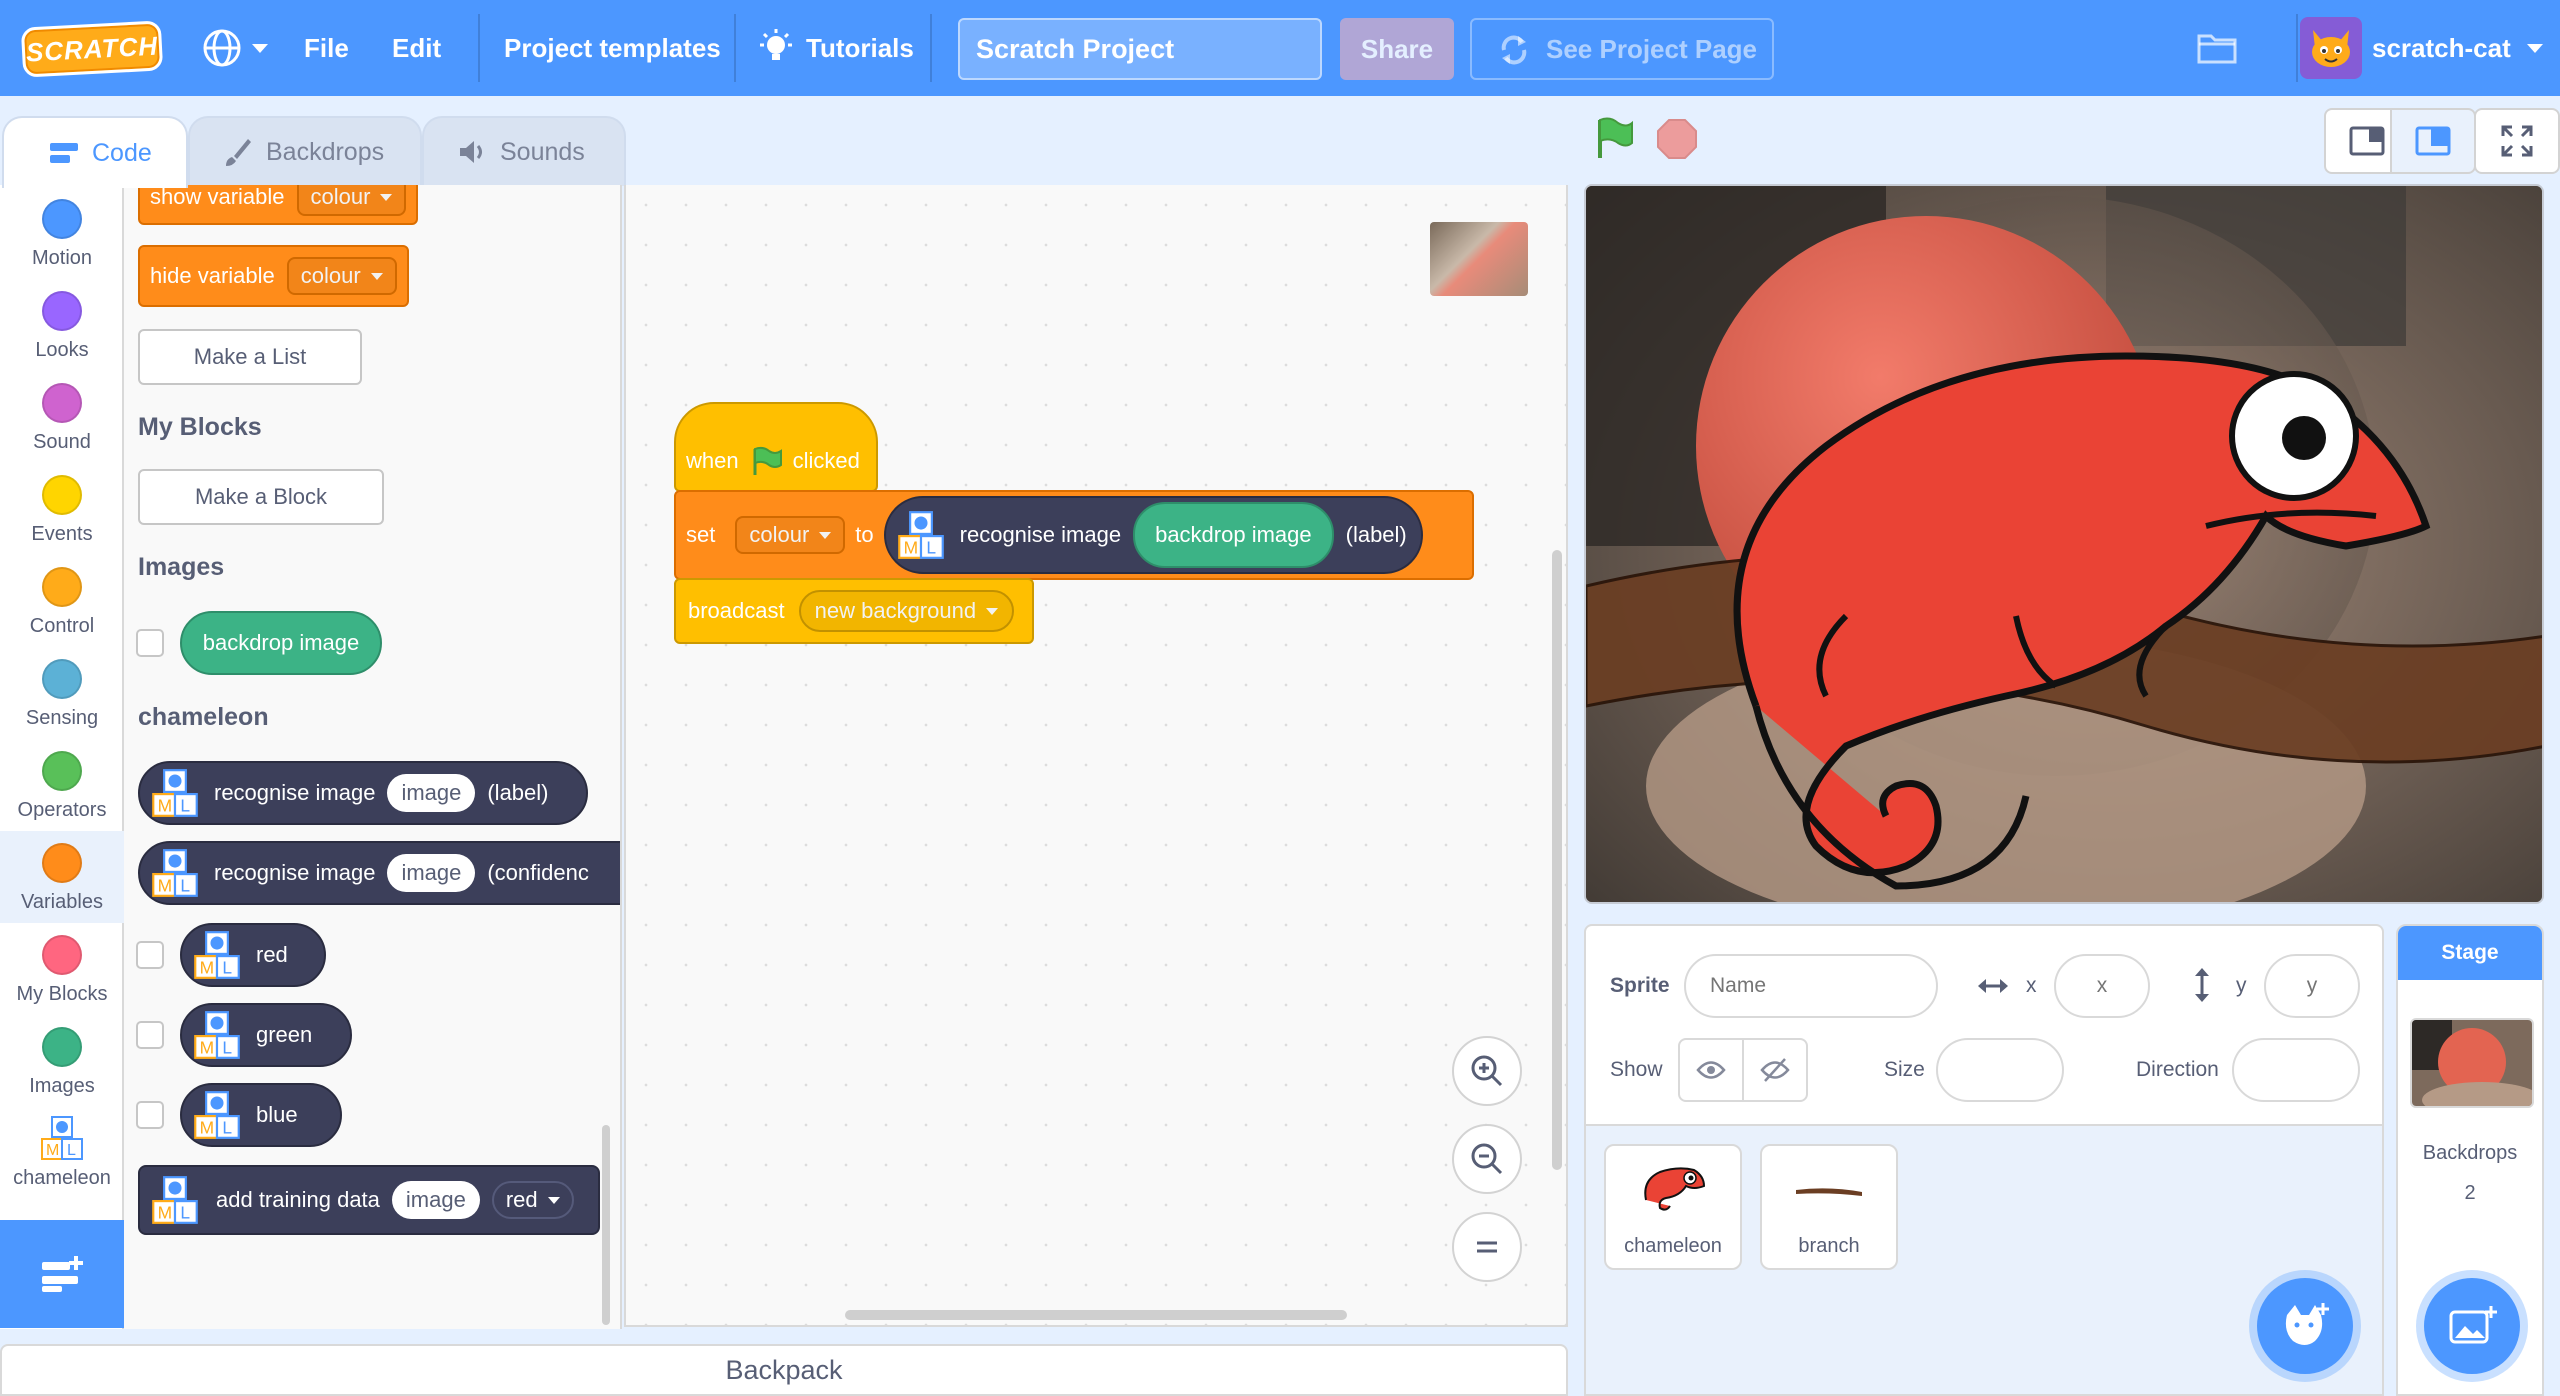 This screenshot has height=1396, width=2560. I want to click on category-sensing: Sensing, so click(62, 705).